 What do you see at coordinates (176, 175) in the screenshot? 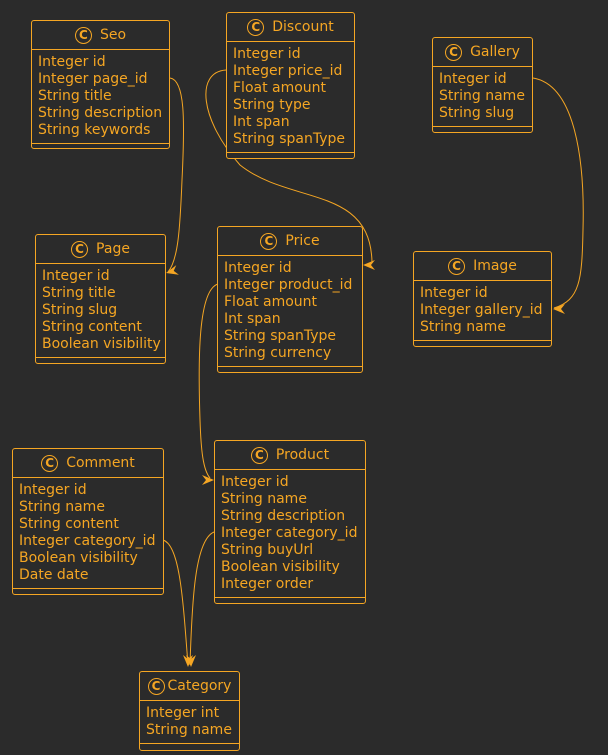
I see `edge-seo-page` at bounding box center [176, 175].